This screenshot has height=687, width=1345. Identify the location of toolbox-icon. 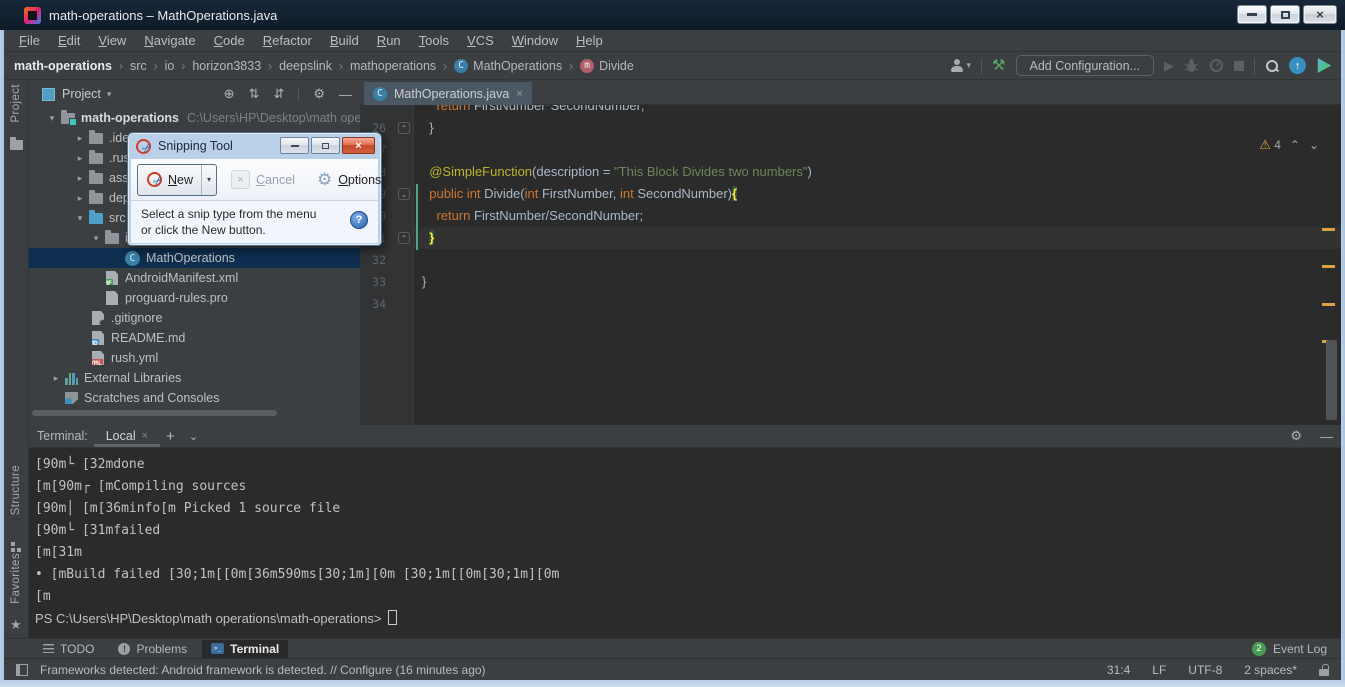
(1324, 65).